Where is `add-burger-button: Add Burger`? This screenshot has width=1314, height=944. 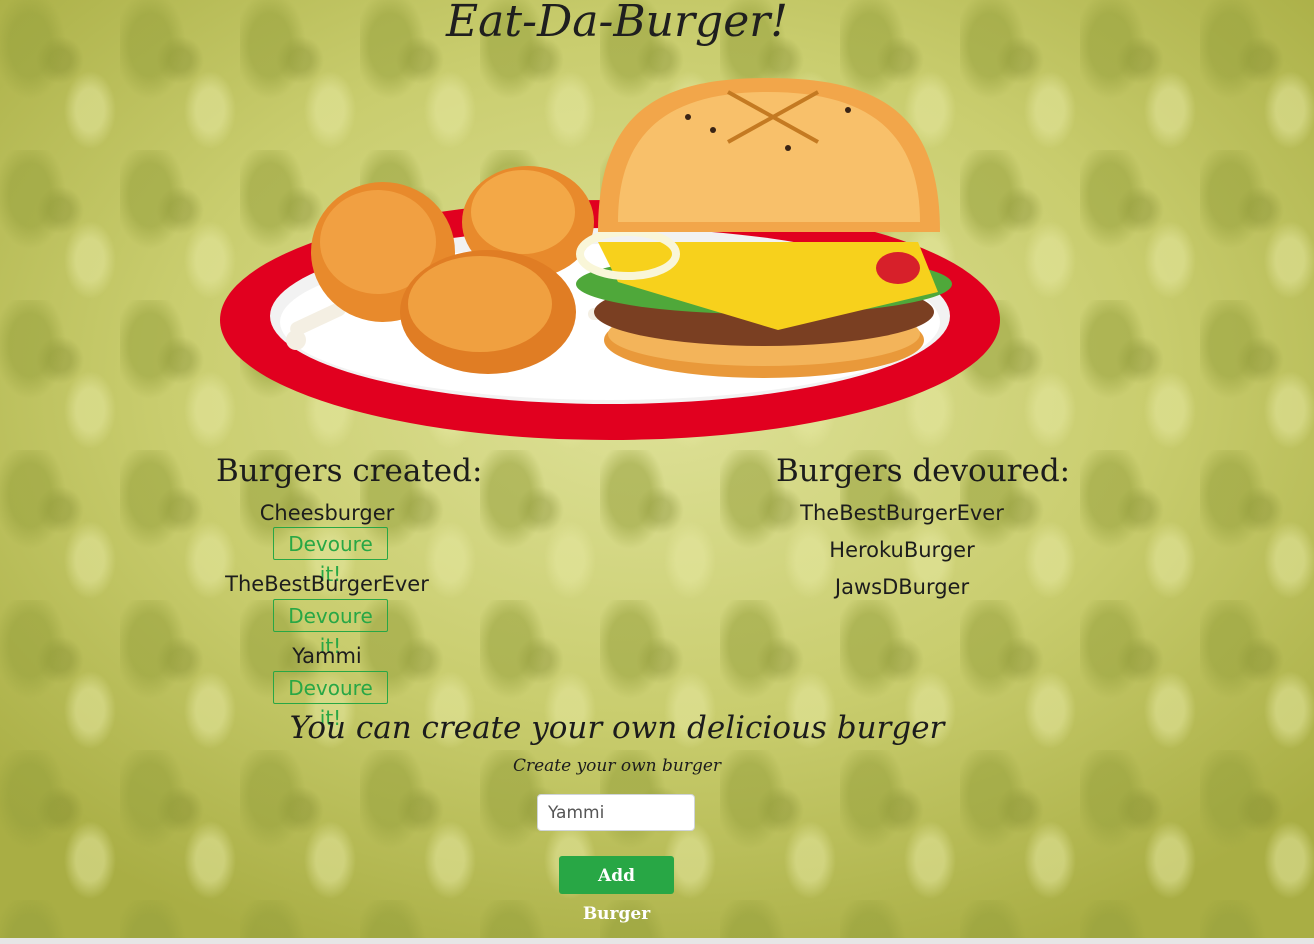
add-burger-button: Add Burger is located at coordinates (616, 890).